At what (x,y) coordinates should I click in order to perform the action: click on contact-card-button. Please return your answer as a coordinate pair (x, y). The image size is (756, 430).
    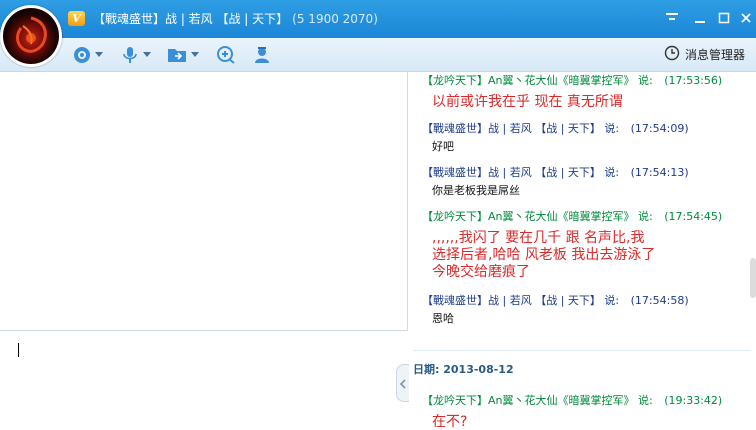
    Looking at the image, I should click on (262, 55).